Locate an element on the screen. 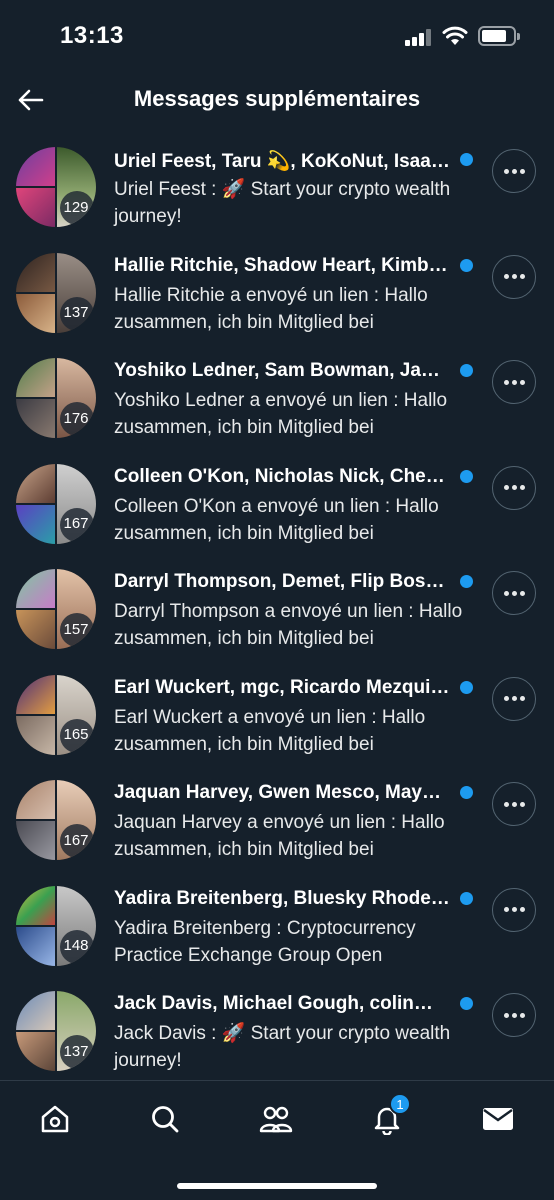 The height and width of the screenshot is (1200, 554). group-avatar: 129 is located at coordinates (56, 187).